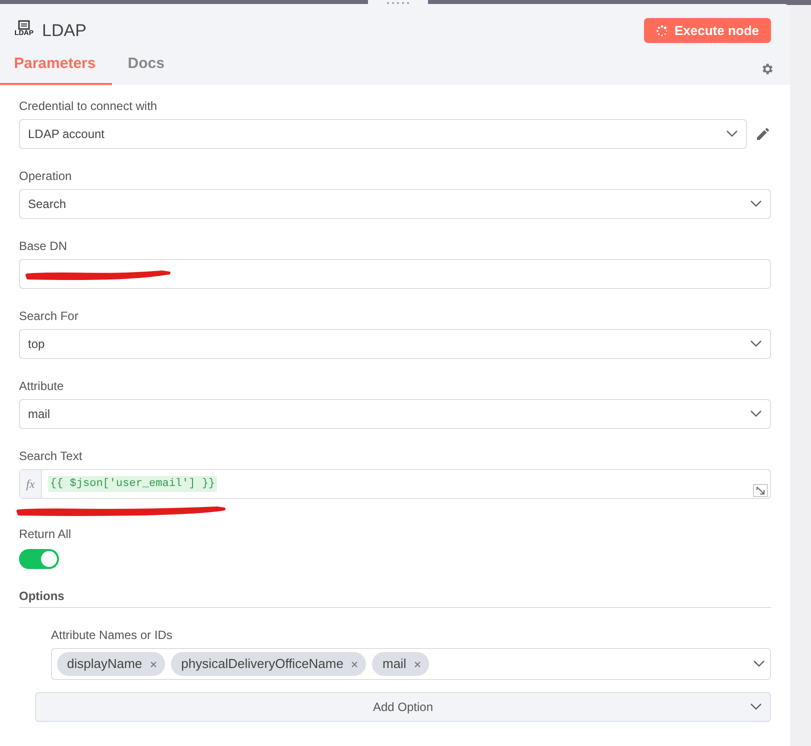  Describe the element at coordinates (383, 134) in the screenshot. I see `select-field: LDAP account` at that location.